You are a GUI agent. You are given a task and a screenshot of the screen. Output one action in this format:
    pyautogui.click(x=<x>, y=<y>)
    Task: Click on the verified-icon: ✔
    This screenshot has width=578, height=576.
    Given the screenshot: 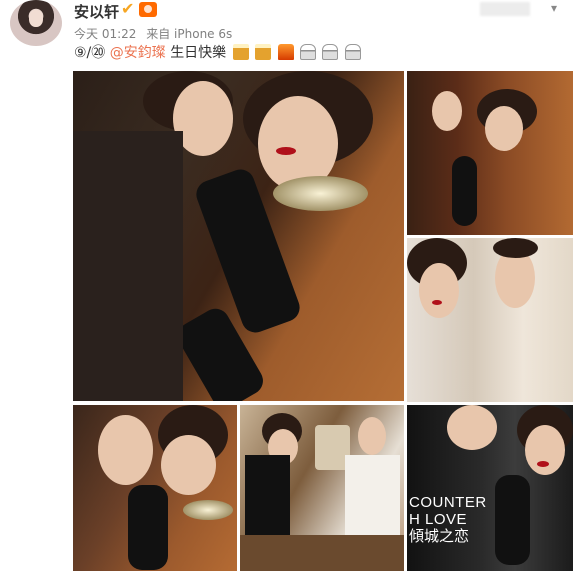 What is the action you would take?
    pyautogui.click(x=129, y=9)
    